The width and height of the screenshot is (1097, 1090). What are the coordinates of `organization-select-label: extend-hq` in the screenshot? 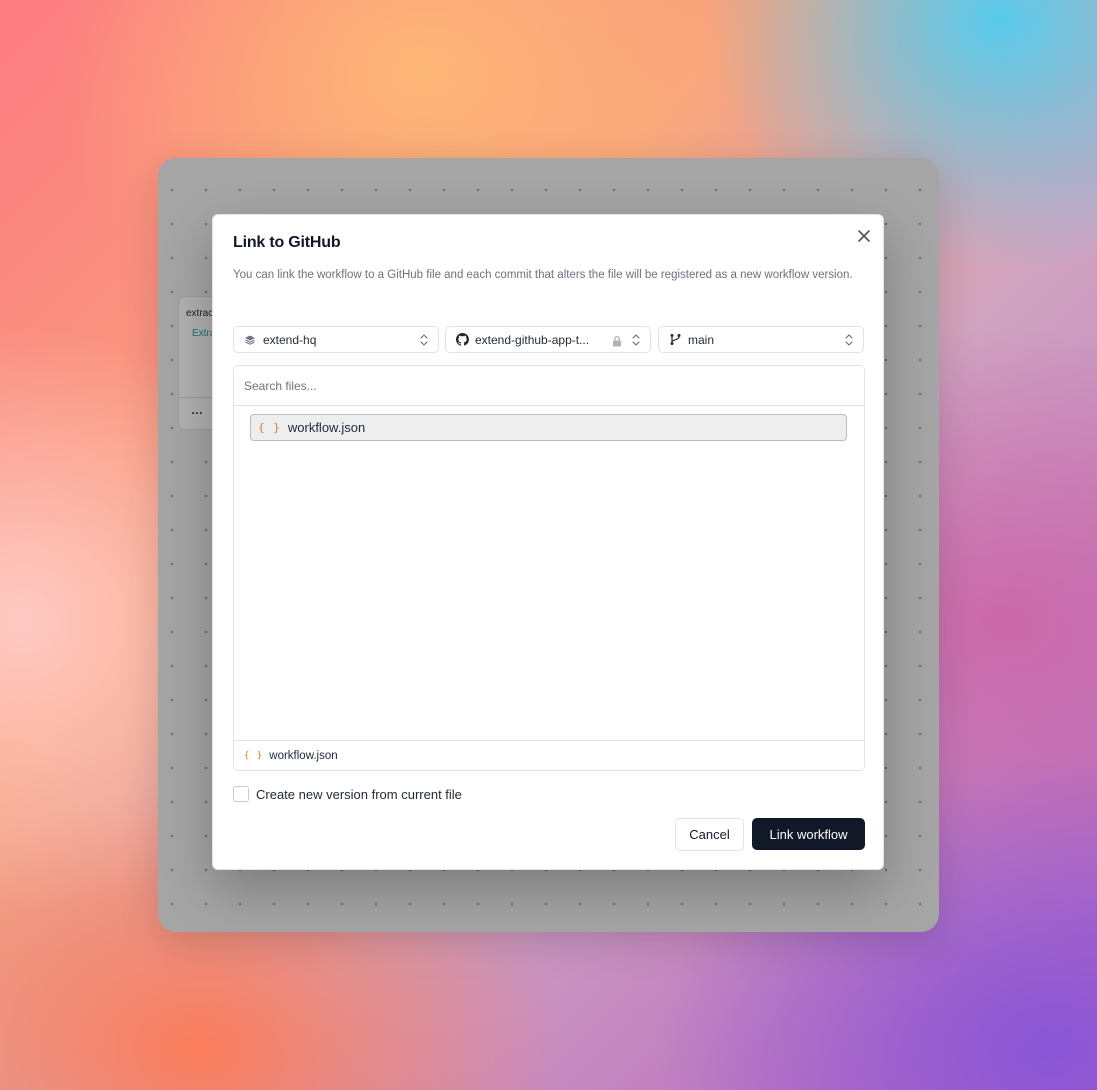 It's located at (290, 339).